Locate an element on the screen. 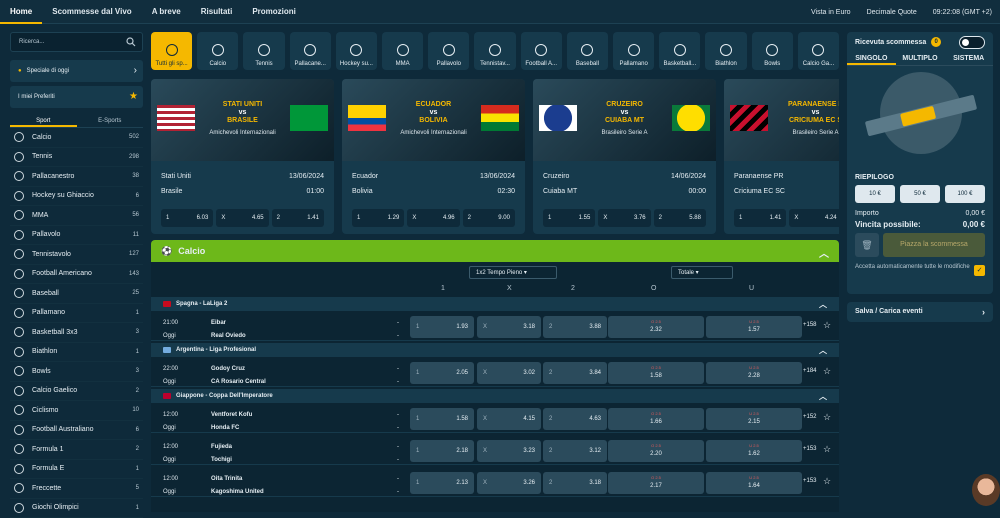  sport-filter-1: Calcio is located at coordinates (217, 51).